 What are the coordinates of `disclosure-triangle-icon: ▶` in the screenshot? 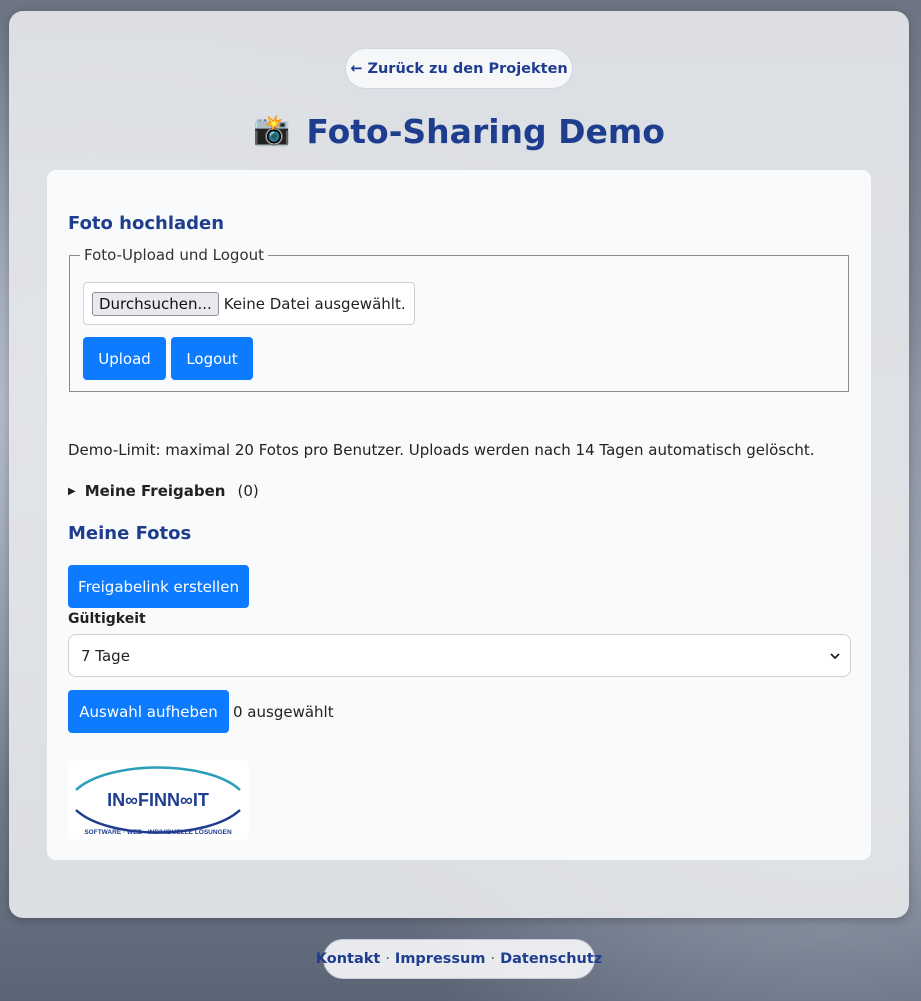 It's located at (72, 491).